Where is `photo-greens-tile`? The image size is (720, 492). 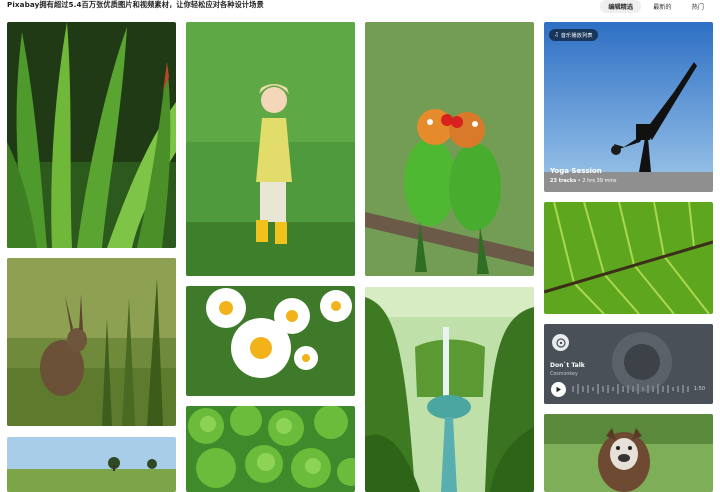 photo-greens-tile is located at coordinates (270, 449).